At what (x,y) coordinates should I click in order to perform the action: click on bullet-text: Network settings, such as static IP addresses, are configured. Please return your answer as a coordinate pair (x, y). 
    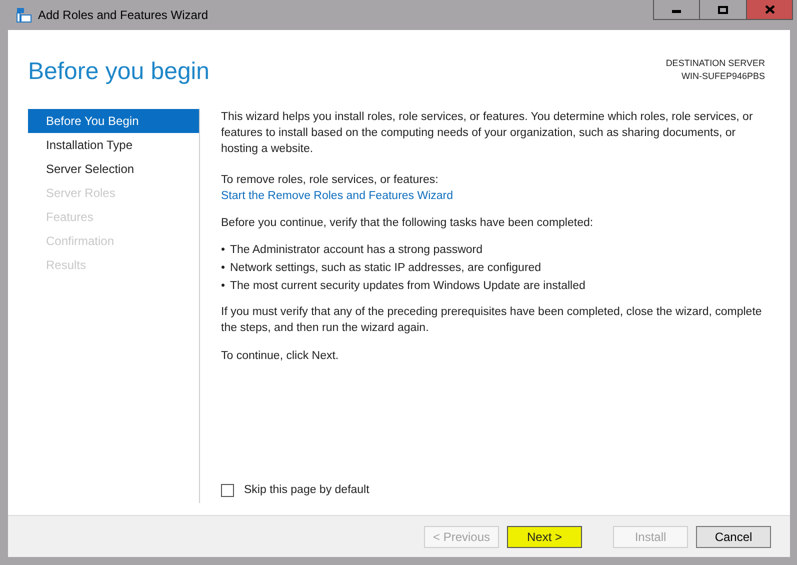
    Looking at the image, I should click on (386, 268).